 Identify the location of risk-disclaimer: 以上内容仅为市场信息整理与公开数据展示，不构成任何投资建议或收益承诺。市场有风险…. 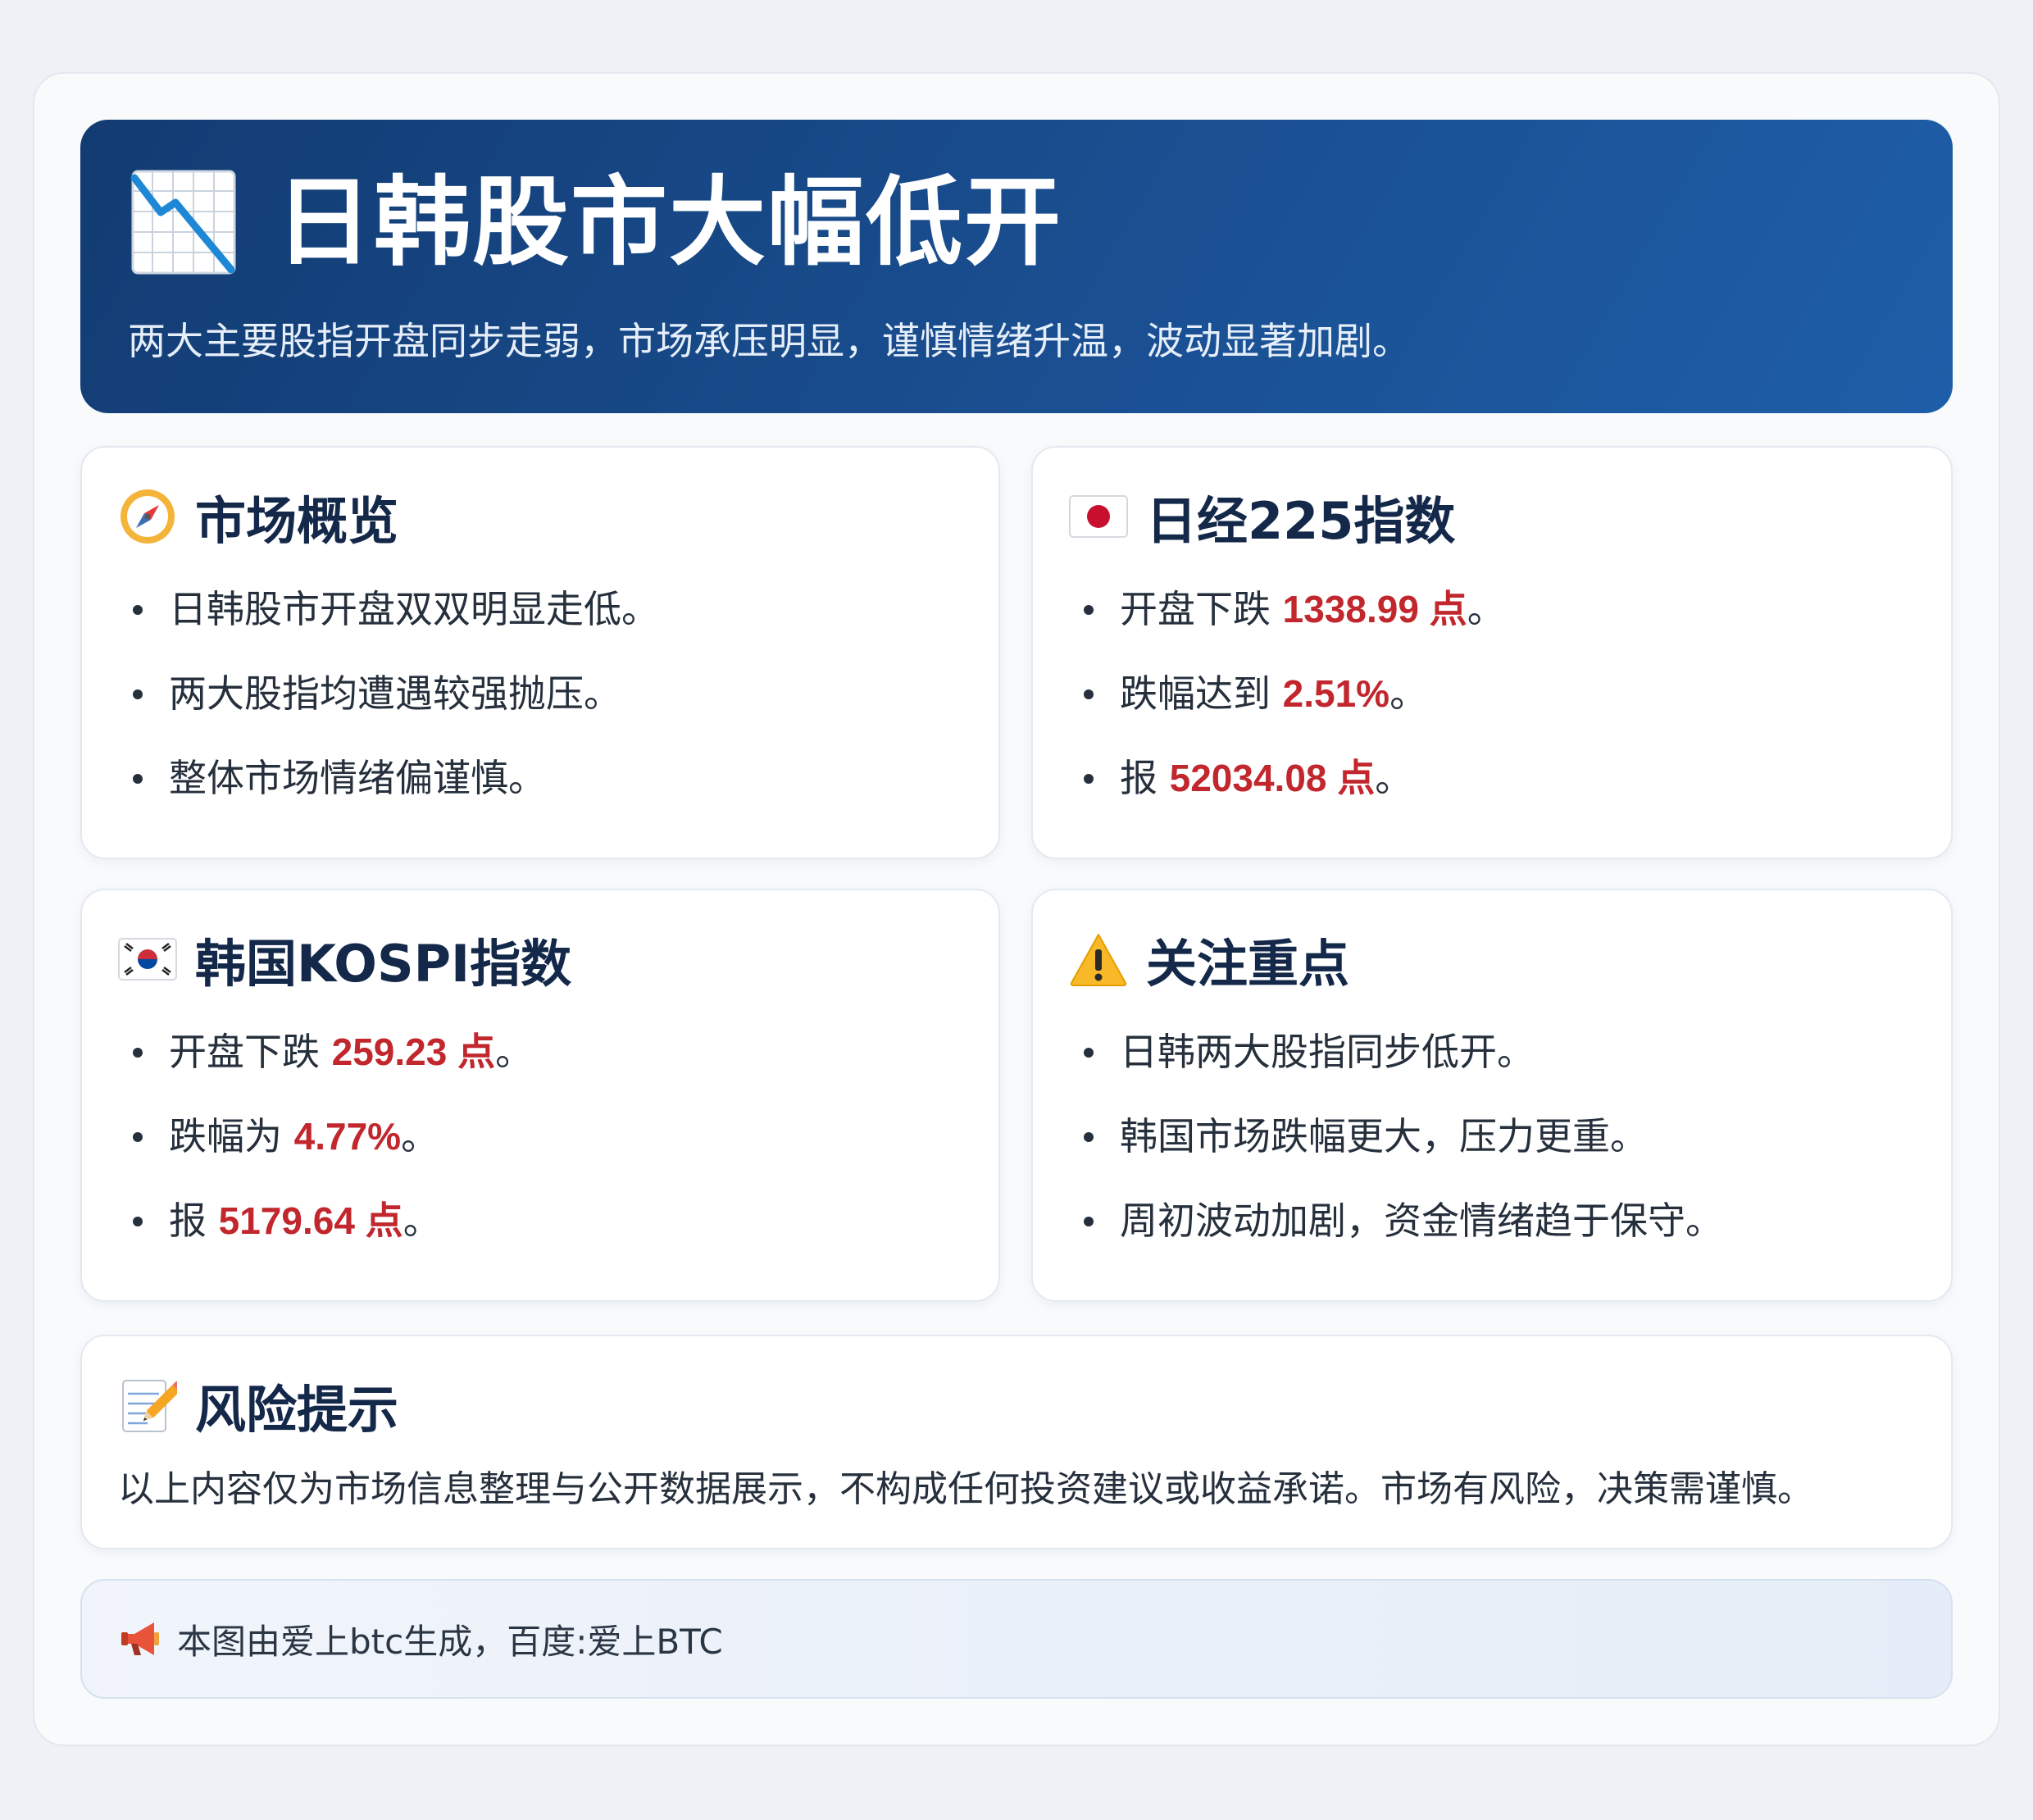
(965, 1489).